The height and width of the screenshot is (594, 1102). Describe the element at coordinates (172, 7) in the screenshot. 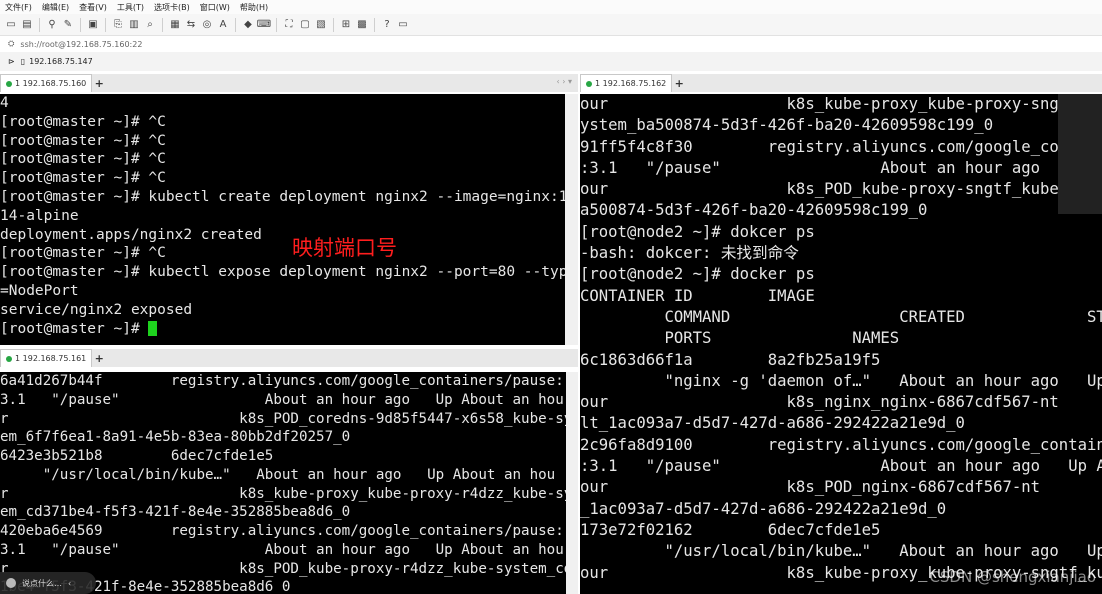

I see `menu-tabs: 选项卡(B)` at that location.